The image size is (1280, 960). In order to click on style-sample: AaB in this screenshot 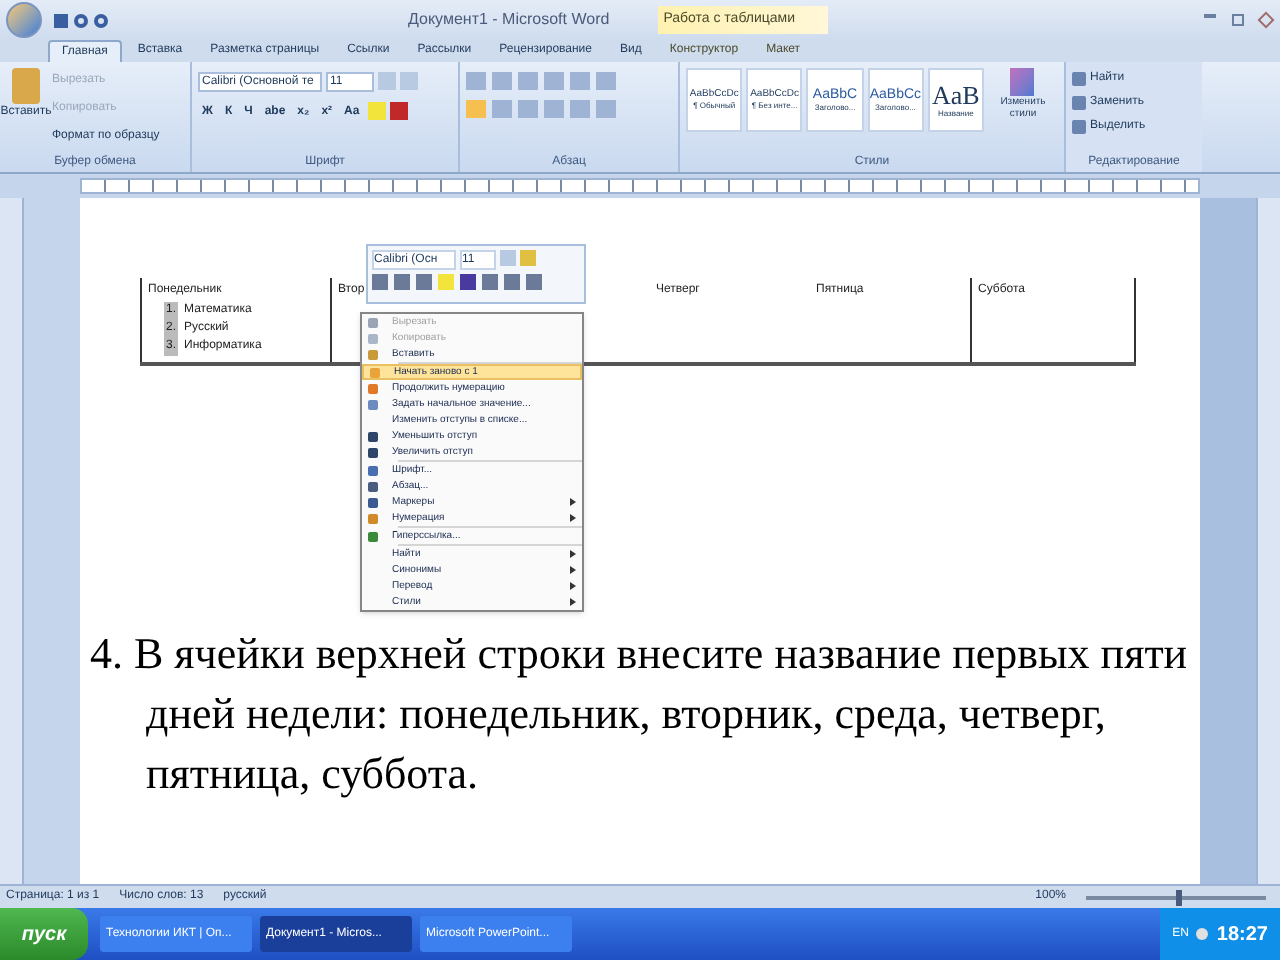, I will do `click(955, 94)`.